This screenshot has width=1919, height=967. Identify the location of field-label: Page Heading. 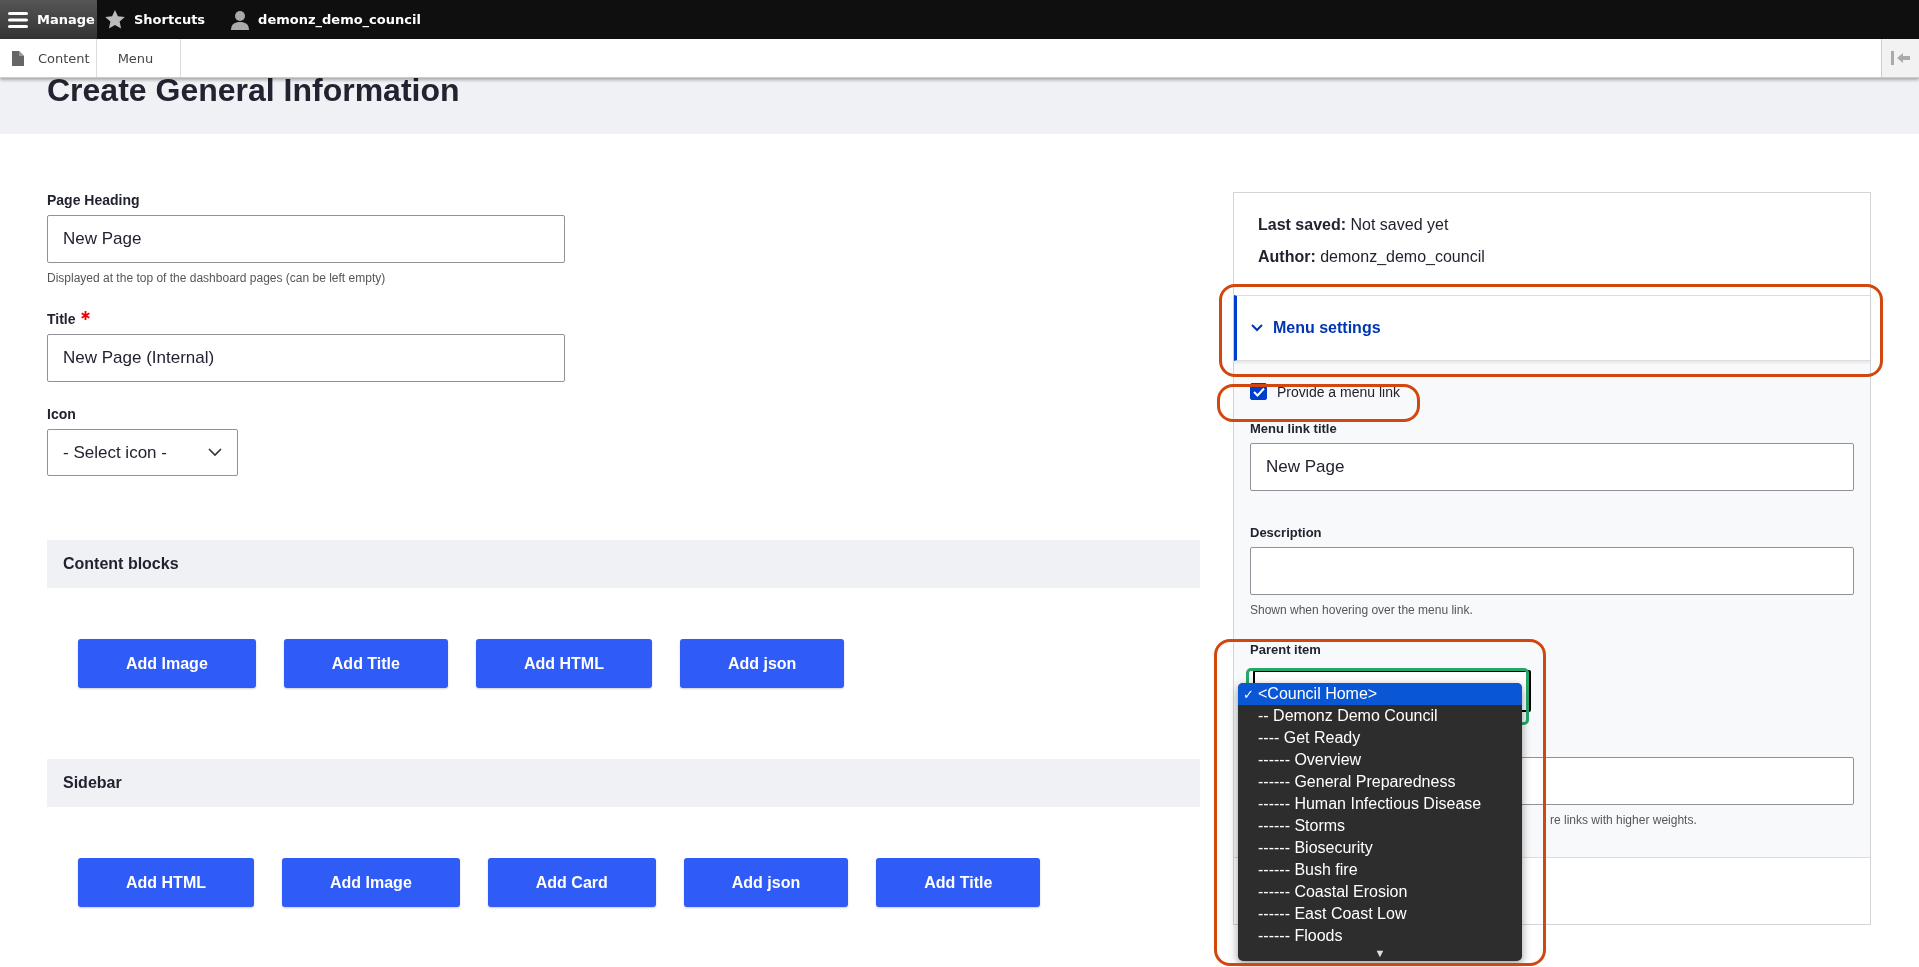
(93, 200).